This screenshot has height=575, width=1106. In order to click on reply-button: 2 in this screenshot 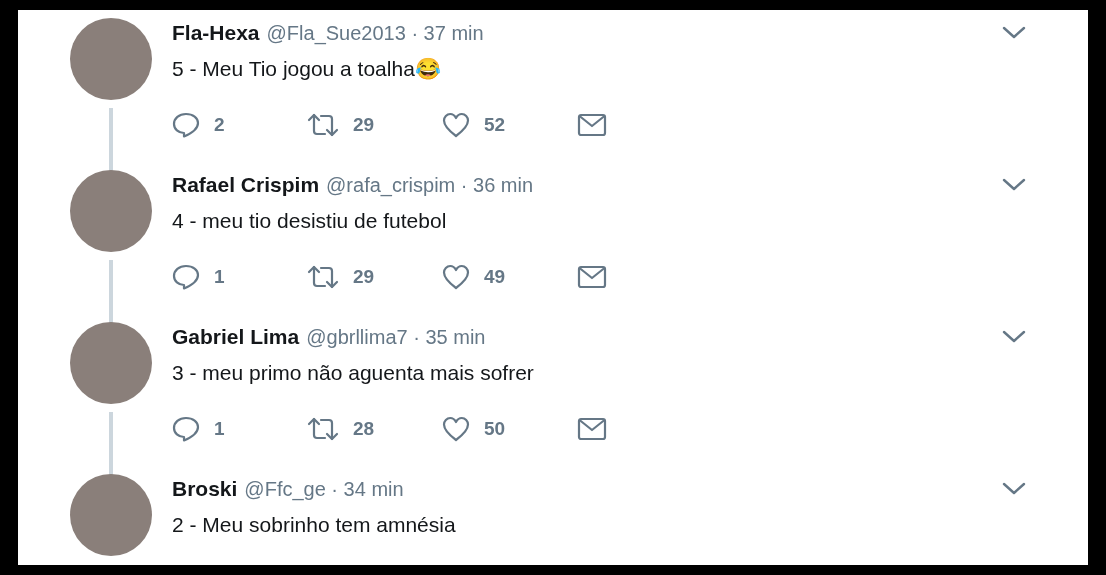, I will do `click(239, 125)`.